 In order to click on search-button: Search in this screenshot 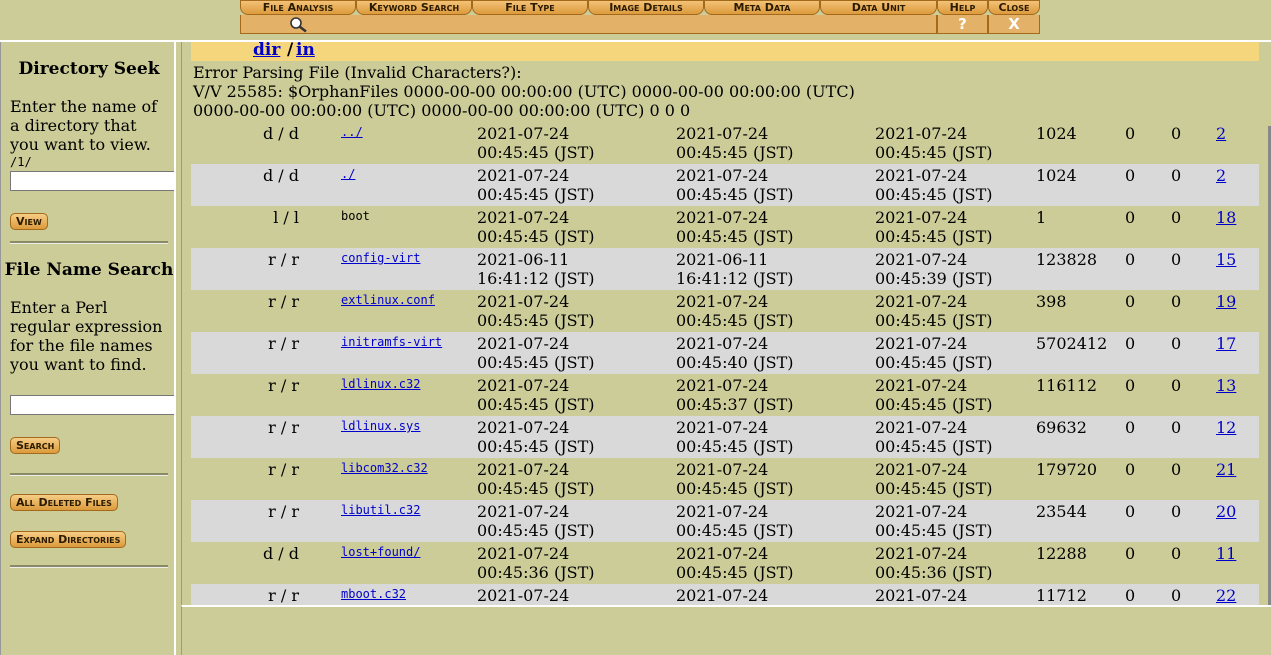, I will do `click(35, 445)`.